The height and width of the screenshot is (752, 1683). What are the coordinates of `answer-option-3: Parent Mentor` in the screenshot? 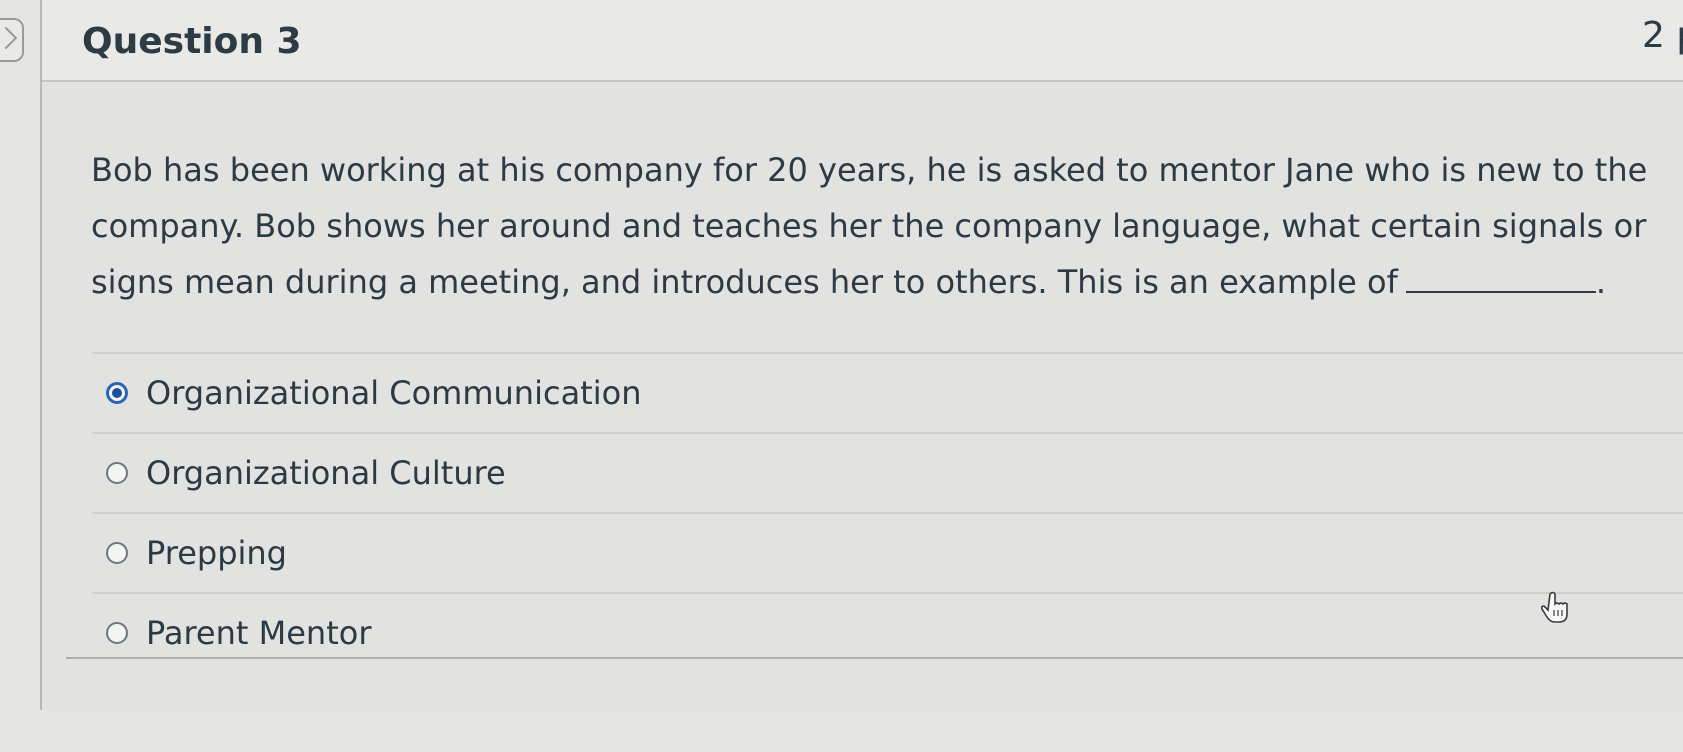 It's located at (887, 632).